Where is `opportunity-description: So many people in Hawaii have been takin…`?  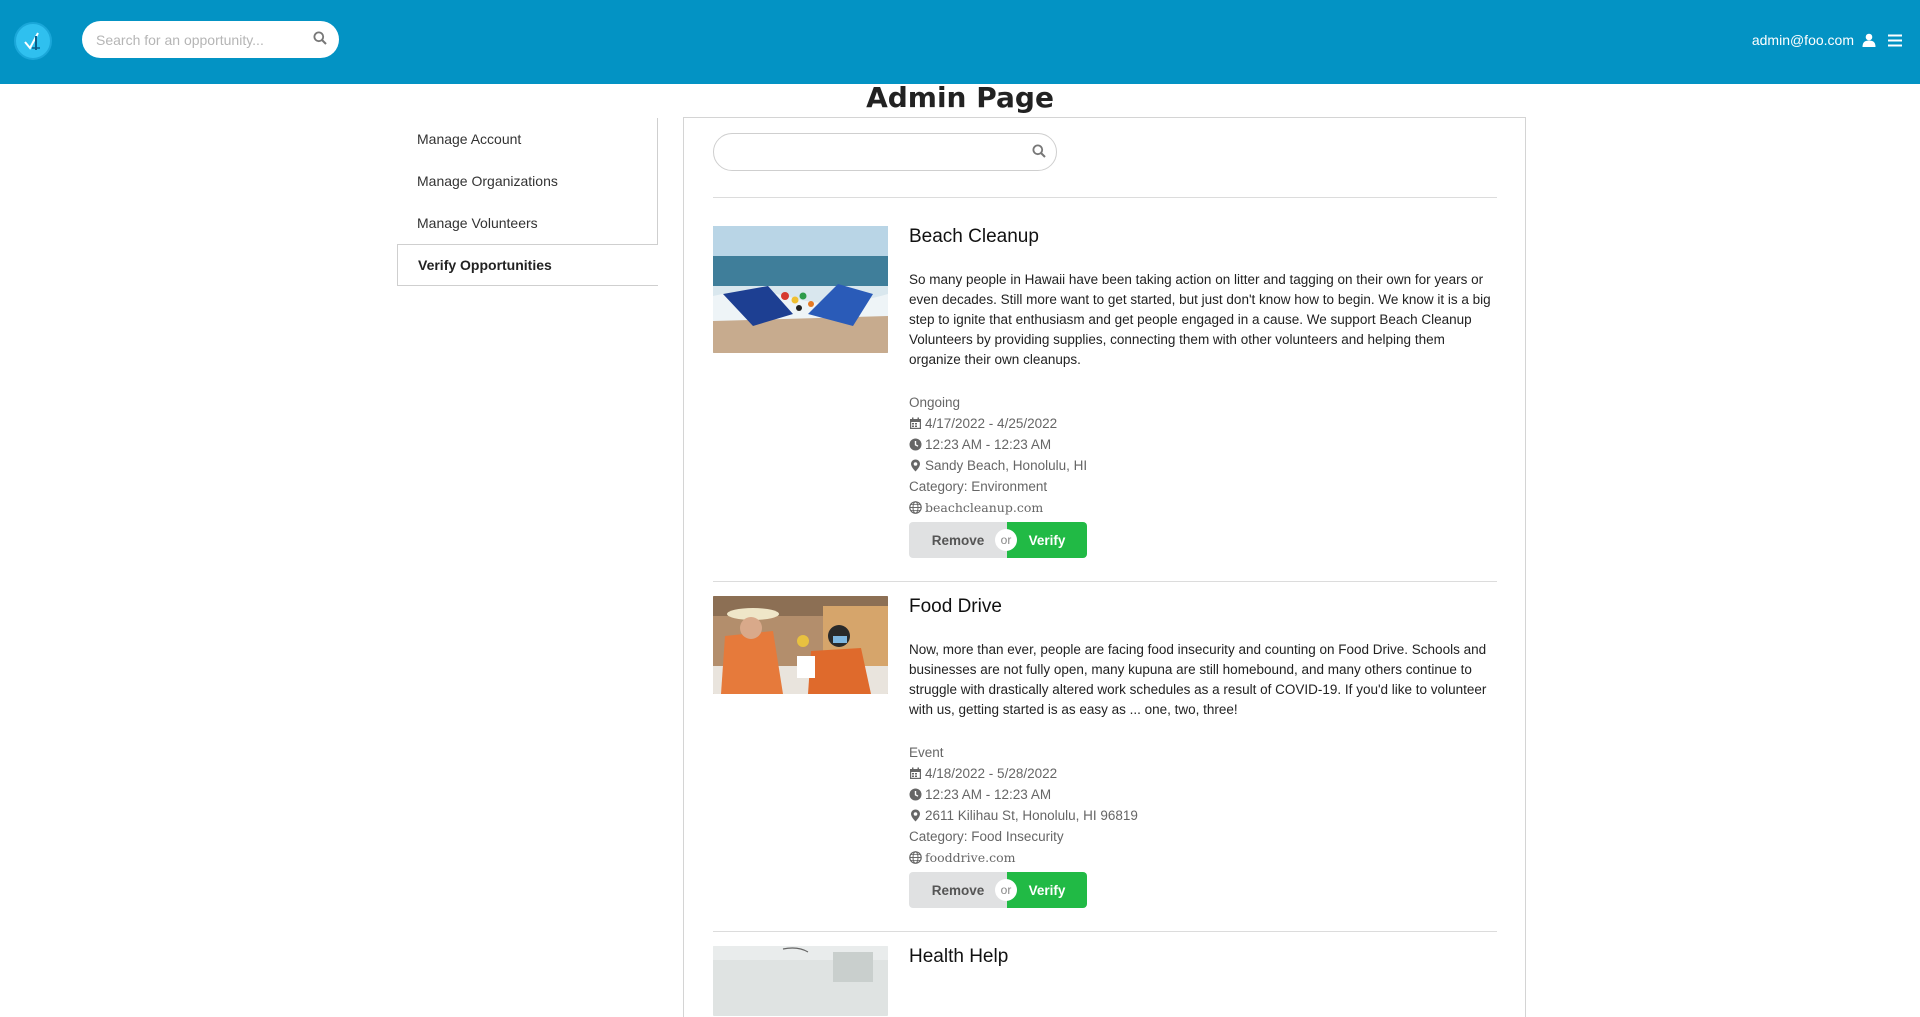 opportunity-description: So many people in Hawaii have been takin… is located at coordinates (1200, 319).